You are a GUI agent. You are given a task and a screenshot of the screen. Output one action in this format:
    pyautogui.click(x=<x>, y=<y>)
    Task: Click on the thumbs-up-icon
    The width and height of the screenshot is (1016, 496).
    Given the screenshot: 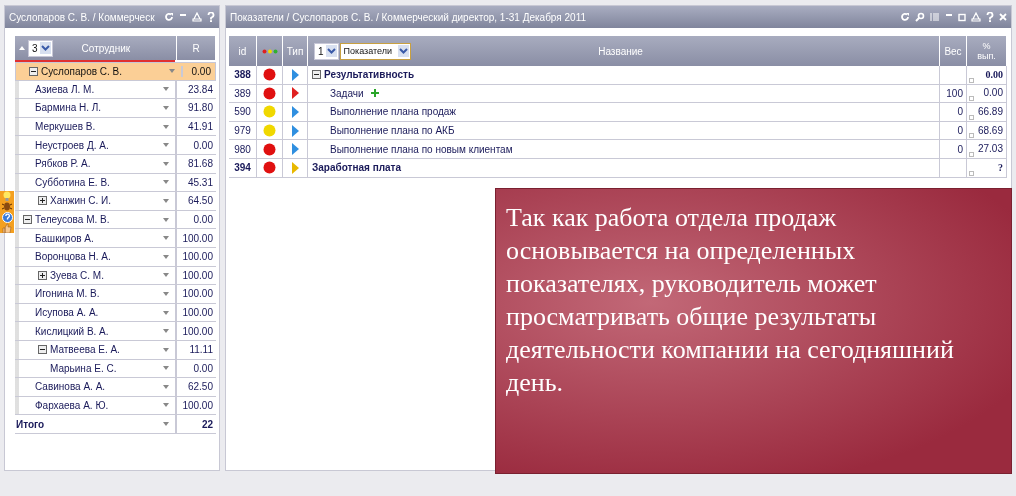 What is the action you would take?
    pyautogui.click(x=7, y=228)
    